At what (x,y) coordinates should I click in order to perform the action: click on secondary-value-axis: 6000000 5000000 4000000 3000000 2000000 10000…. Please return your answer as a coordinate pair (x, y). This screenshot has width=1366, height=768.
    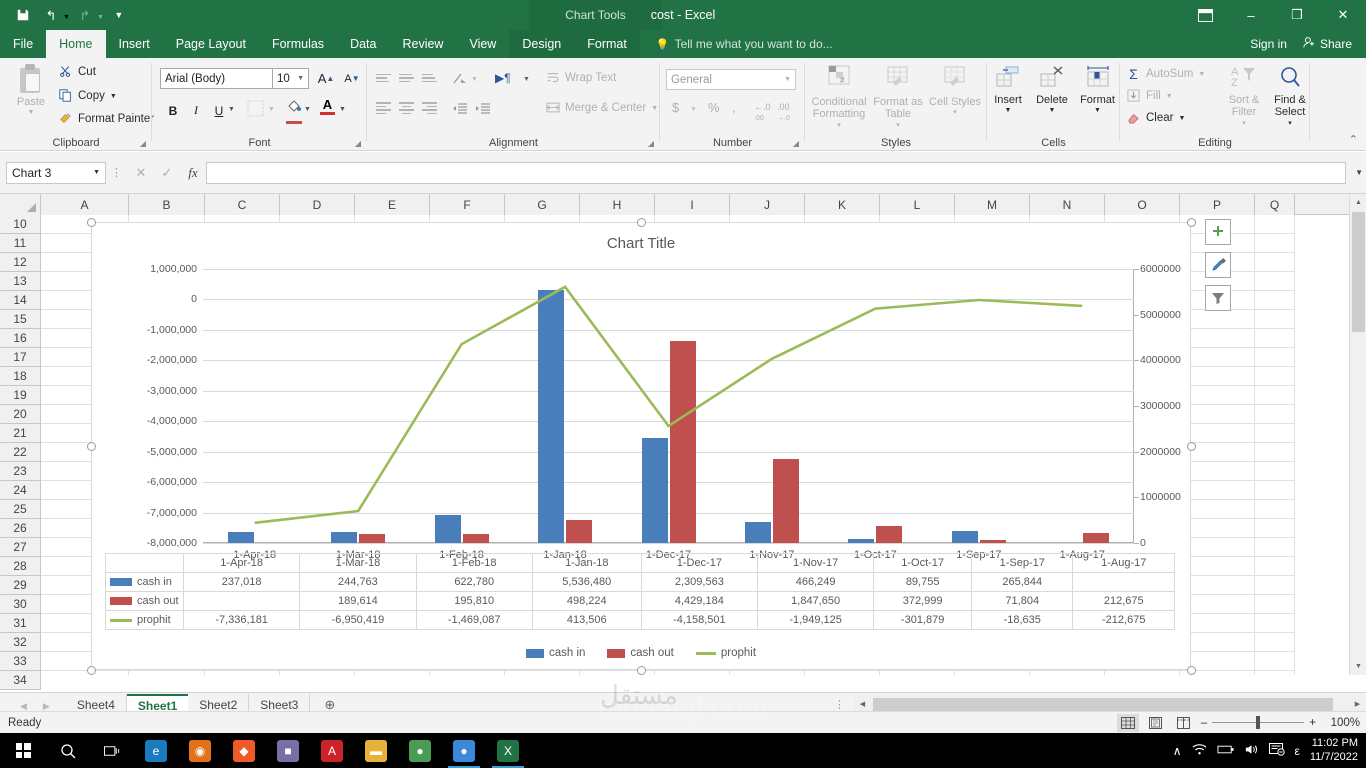
    Looking at the image, I should click on (1167, 406).